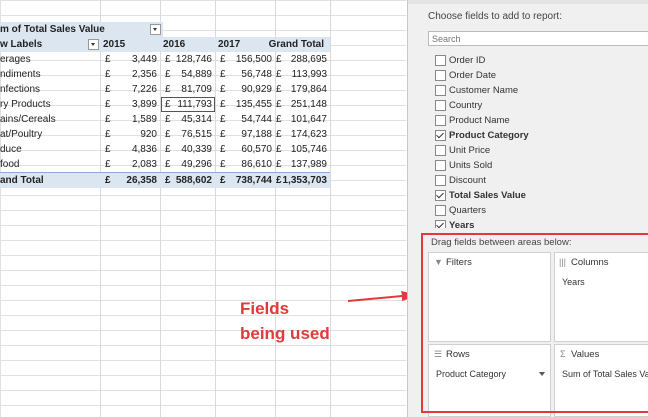  I want to click on pivot-data-row: at/Poultry £920 £76,515 £97,188 £174,623, so click(165, 134).